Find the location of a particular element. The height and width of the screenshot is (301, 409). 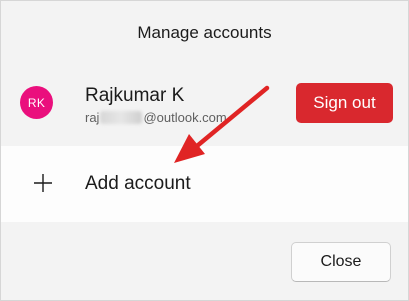

dialog-title: Manage accounts is located at coordinates (204, 32).